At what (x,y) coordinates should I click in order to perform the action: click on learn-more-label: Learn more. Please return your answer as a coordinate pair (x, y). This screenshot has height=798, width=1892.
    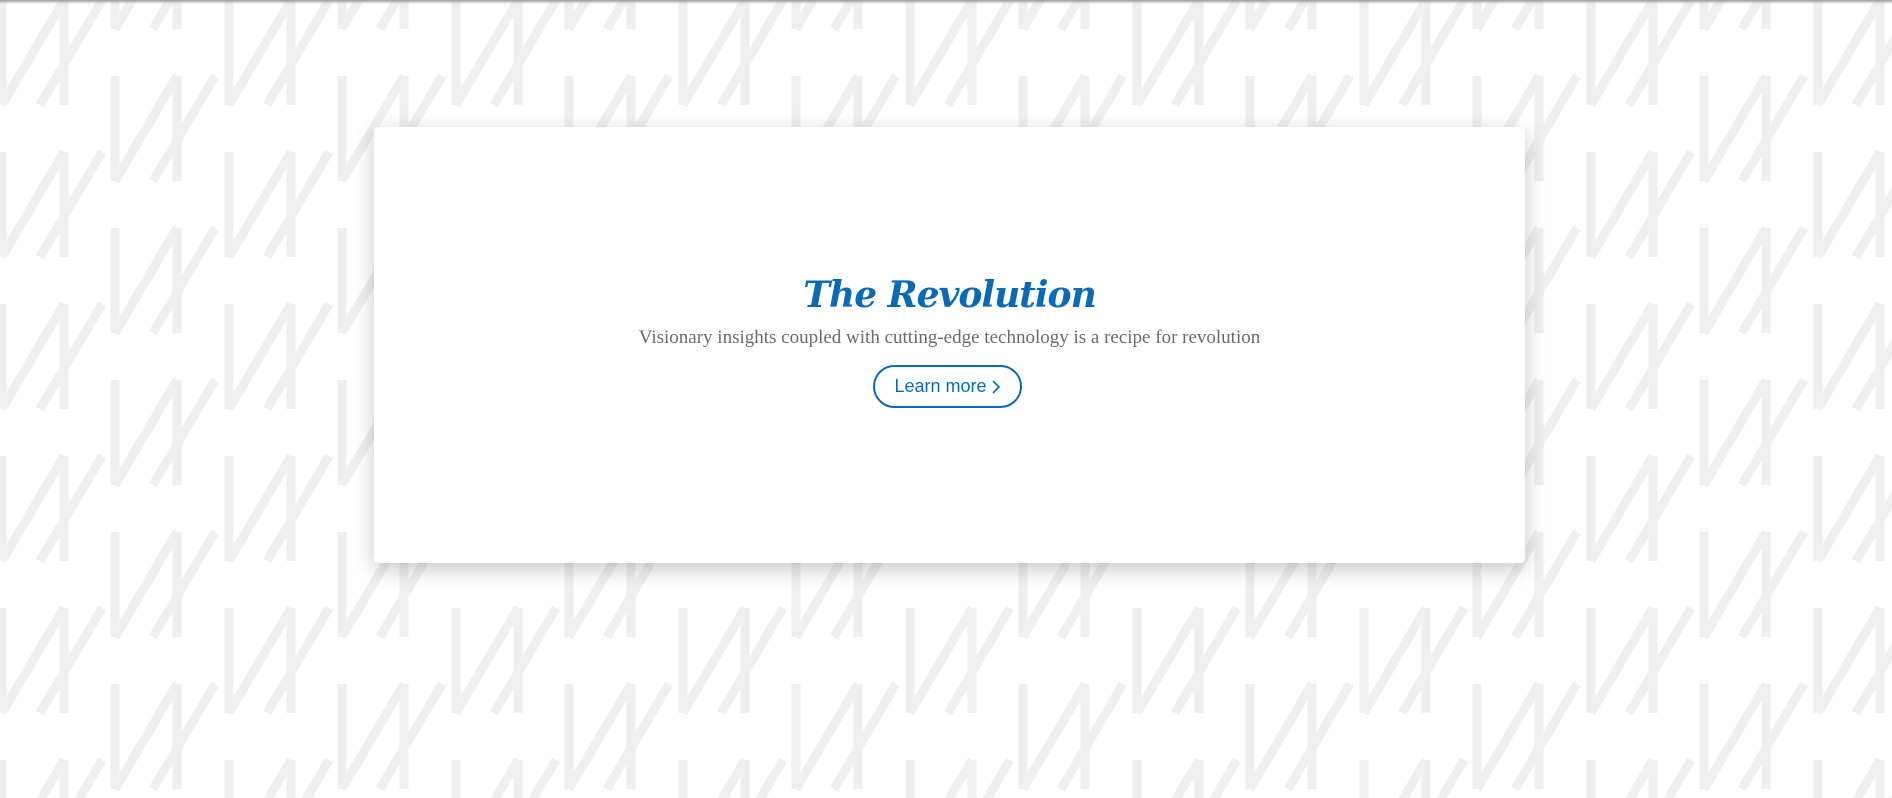
    Looking at the image, I should click on (940, 386).